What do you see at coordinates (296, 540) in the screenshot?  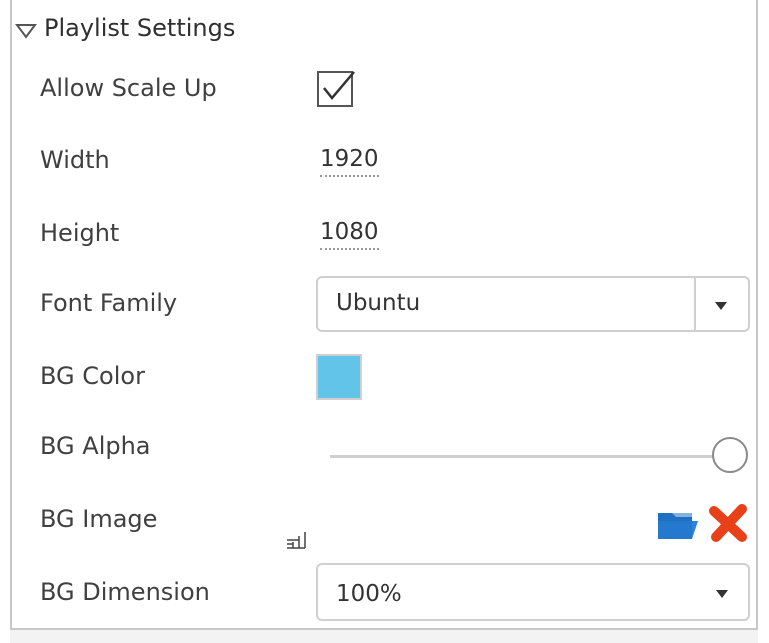 I see `resize-handle-icon` at bounding box center [296, 540].